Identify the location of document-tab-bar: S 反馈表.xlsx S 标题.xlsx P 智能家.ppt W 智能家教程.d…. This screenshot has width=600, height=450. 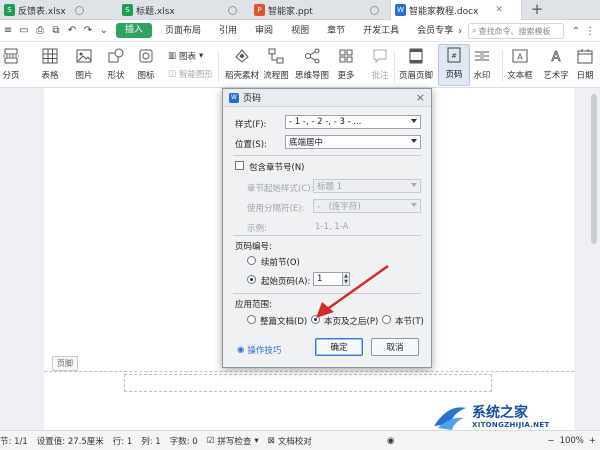
(300, 10).